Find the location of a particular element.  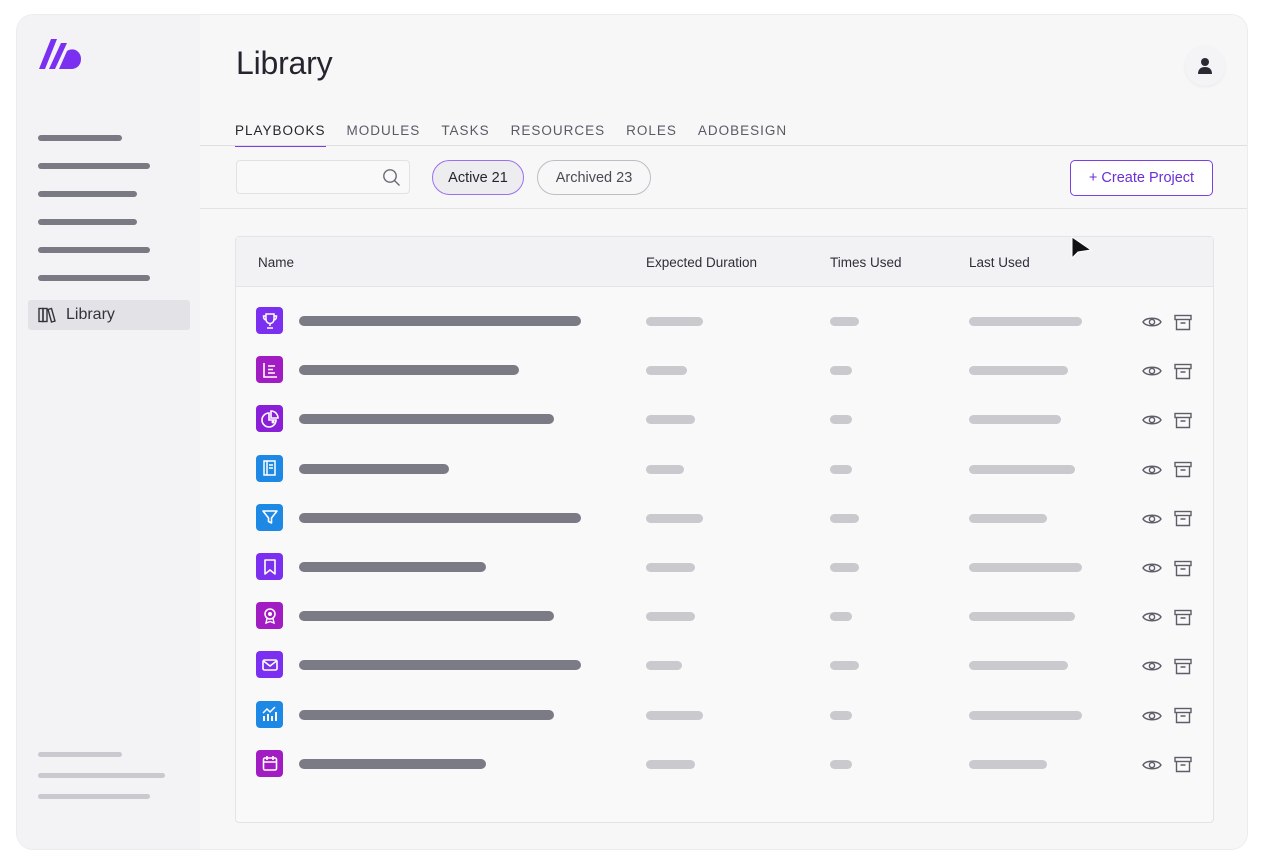

filter-active-pill: Active 21 is located at coordinates (478, 177).